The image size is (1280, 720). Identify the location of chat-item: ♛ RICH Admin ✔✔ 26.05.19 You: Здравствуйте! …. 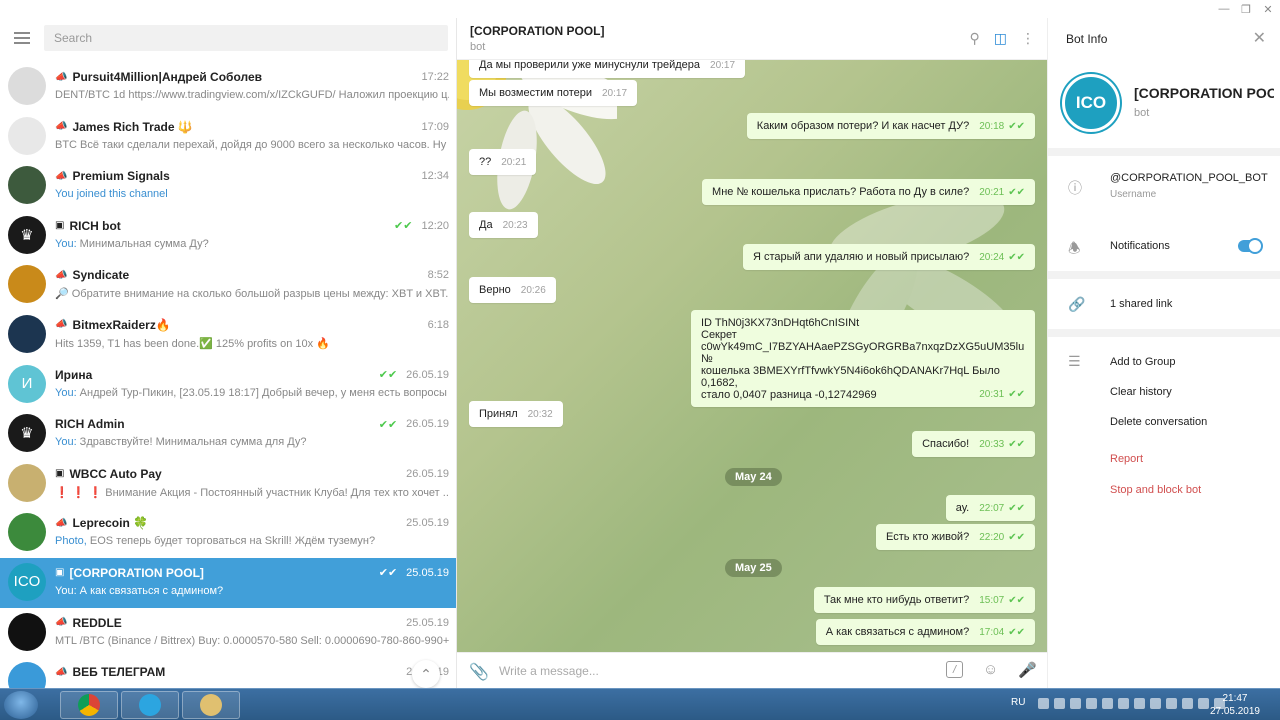
(228, 434).